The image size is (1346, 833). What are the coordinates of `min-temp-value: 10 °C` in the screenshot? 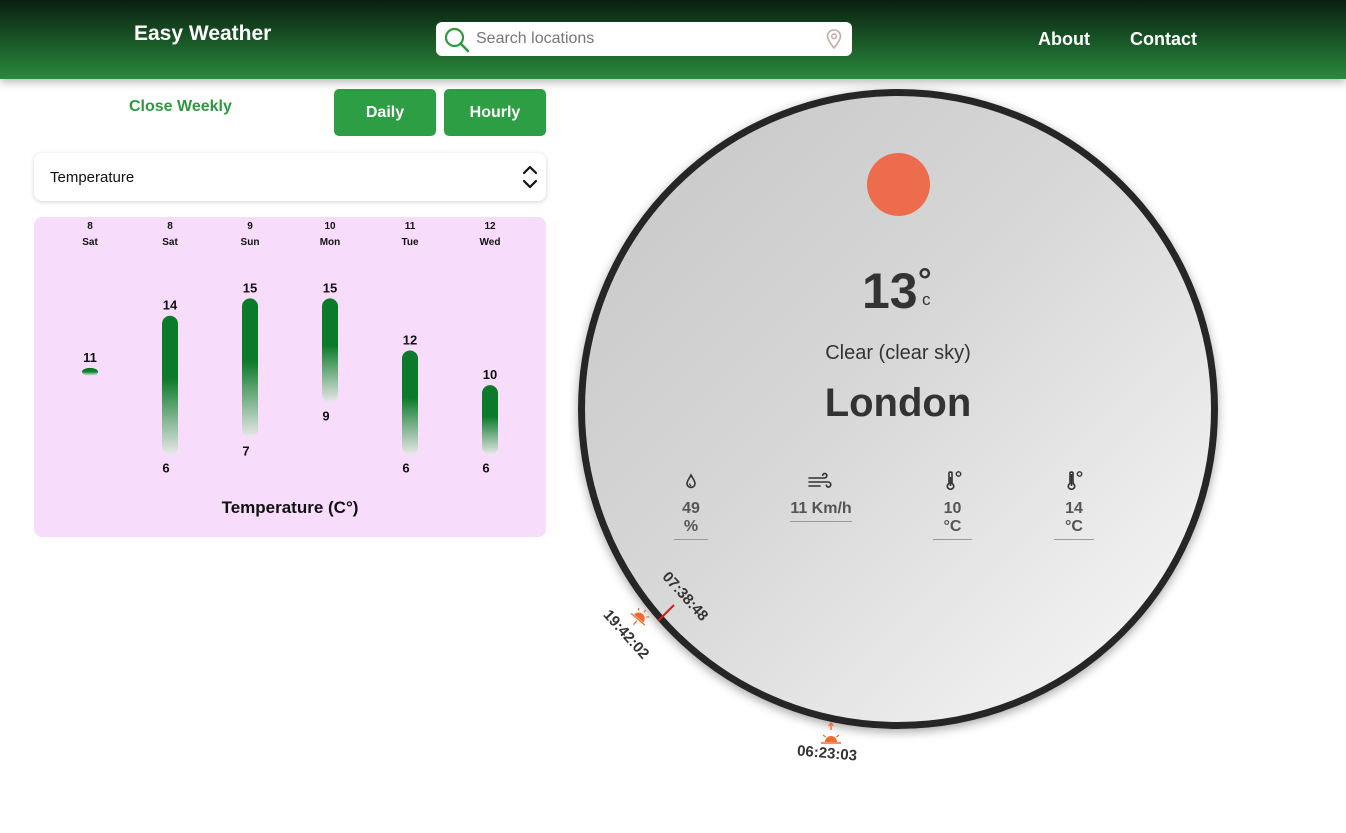 It's located at (952, 520).